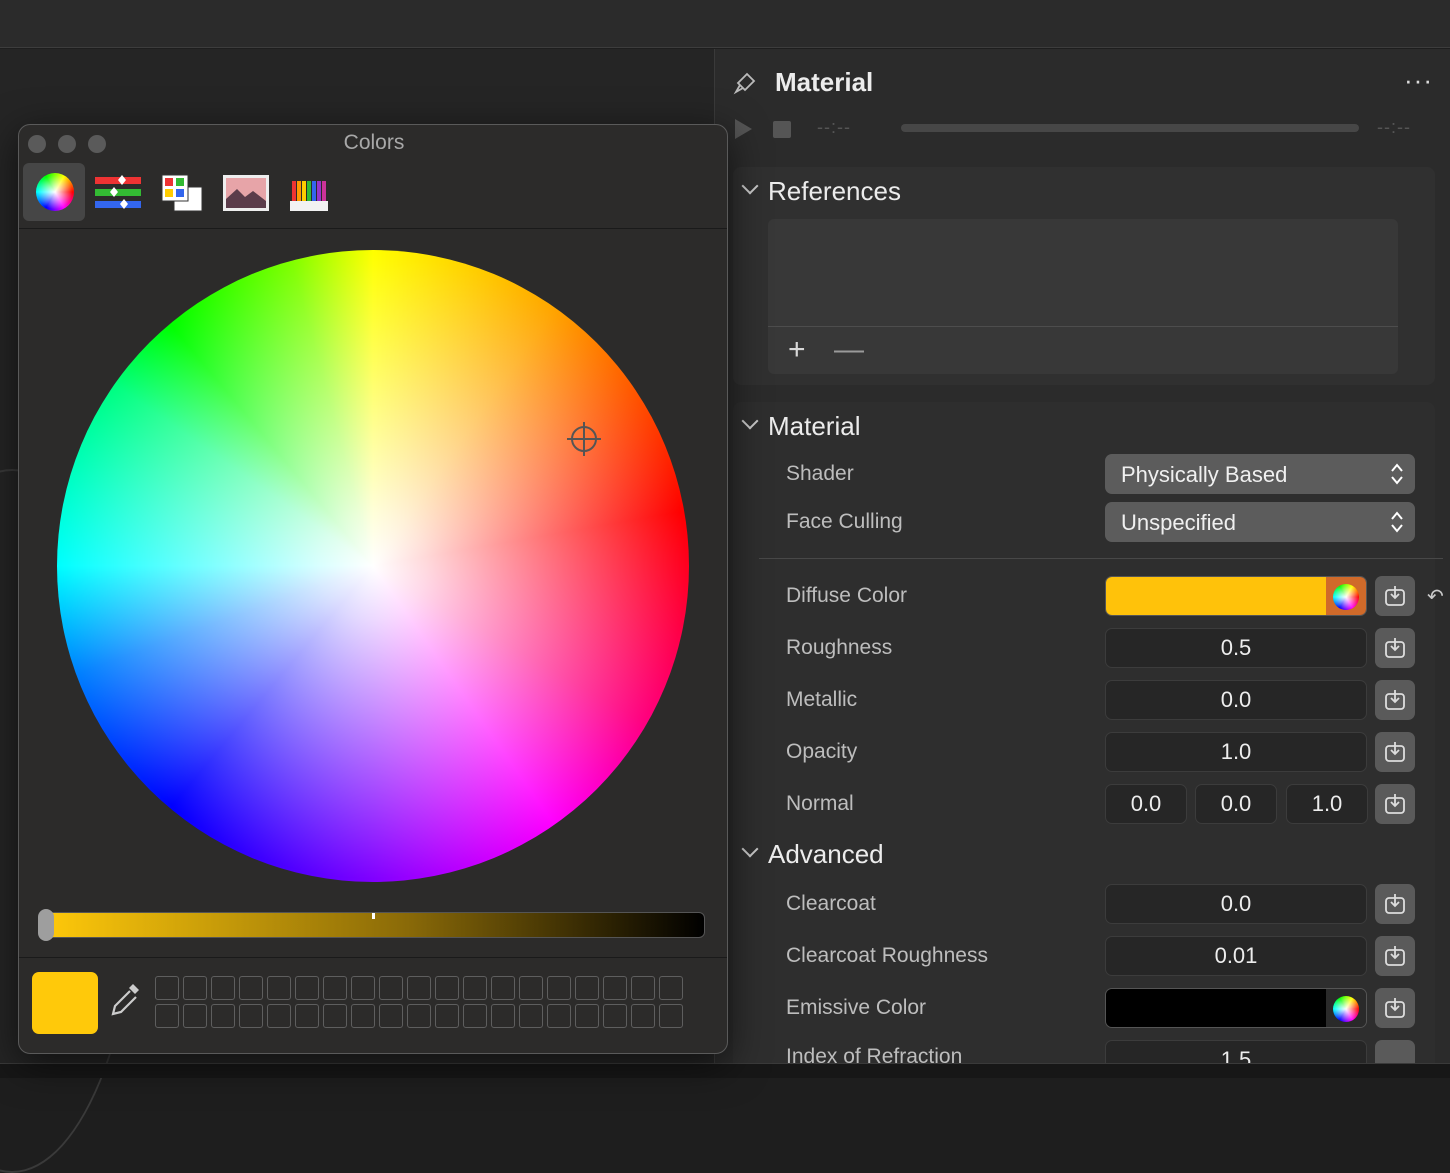 The image size is (1450, 1173). I want to click on ior-label: Index of Refraction, so click(874, 1054).